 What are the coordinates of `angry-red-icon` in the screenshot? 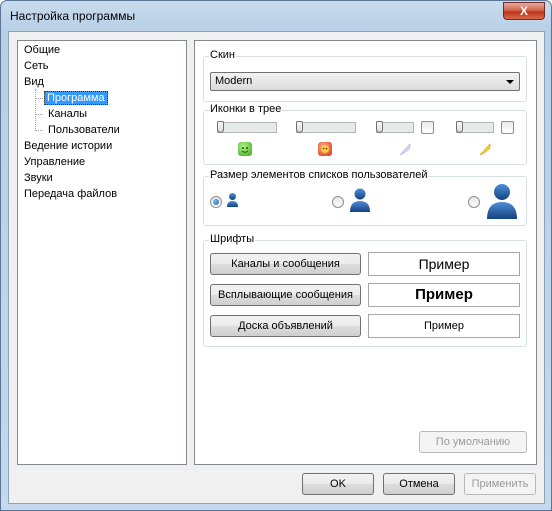 It's located at (325, 149).